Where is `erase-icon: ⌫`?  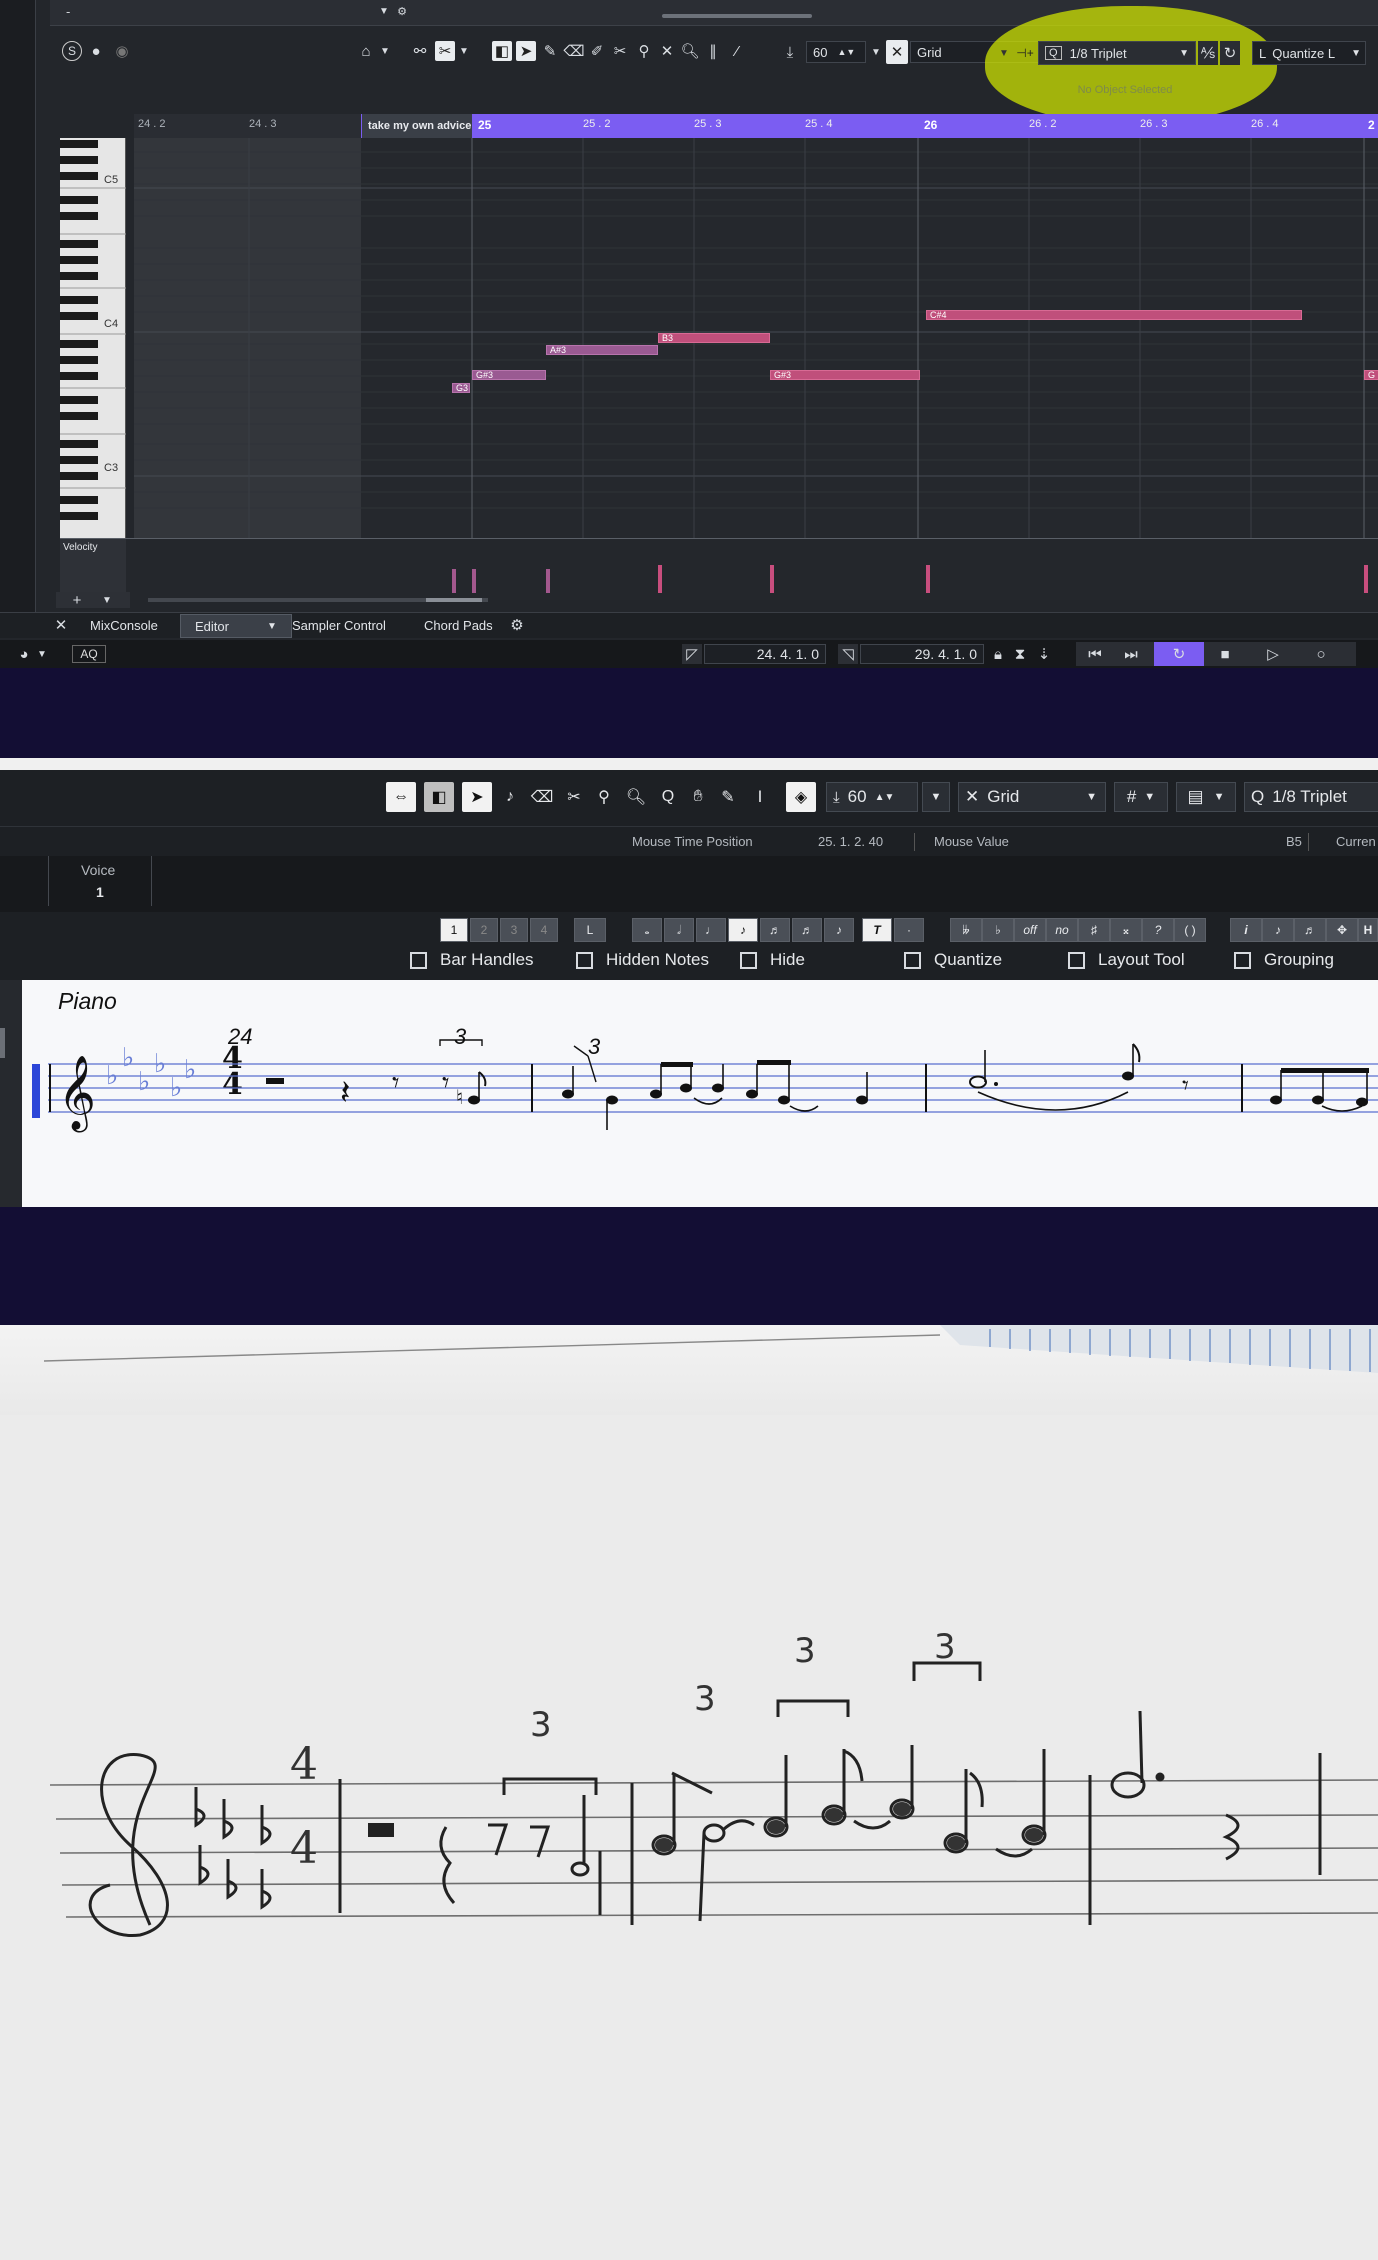 erase-icon: ⌫ is located at coordinates (542, 797).